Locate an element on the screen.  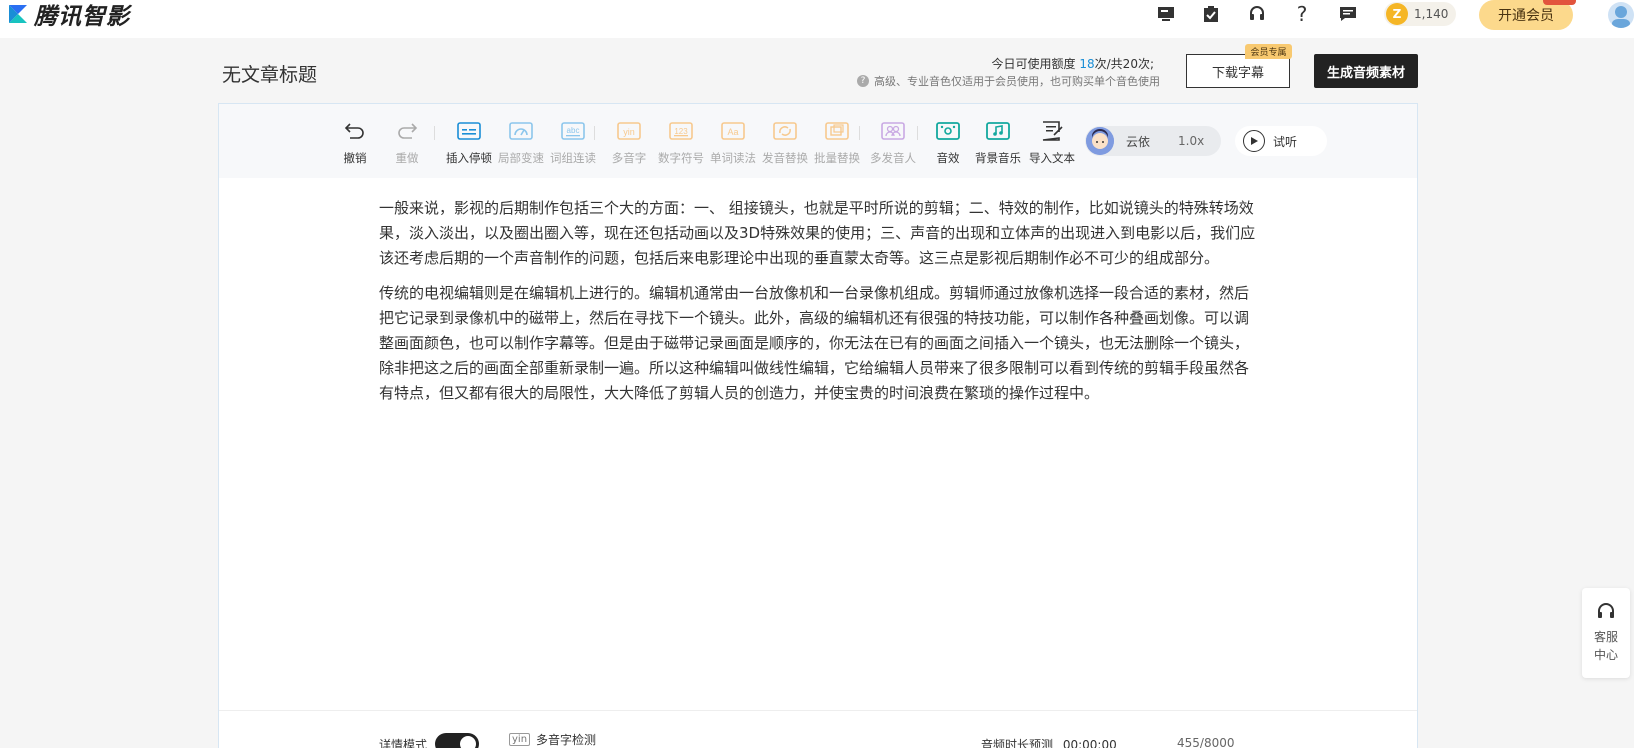
voice-name: 云依 is located at coordinates (1138, 141).